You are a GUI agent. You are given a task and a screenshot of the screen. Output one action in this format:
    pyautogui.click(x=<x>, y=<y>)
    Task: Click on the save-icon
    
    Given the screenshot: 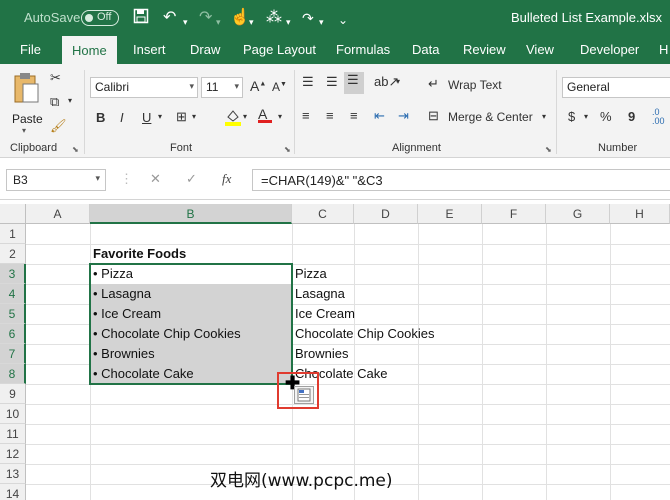 What is the action you would take?
    pyautogui.click(x=141, y=19)
    